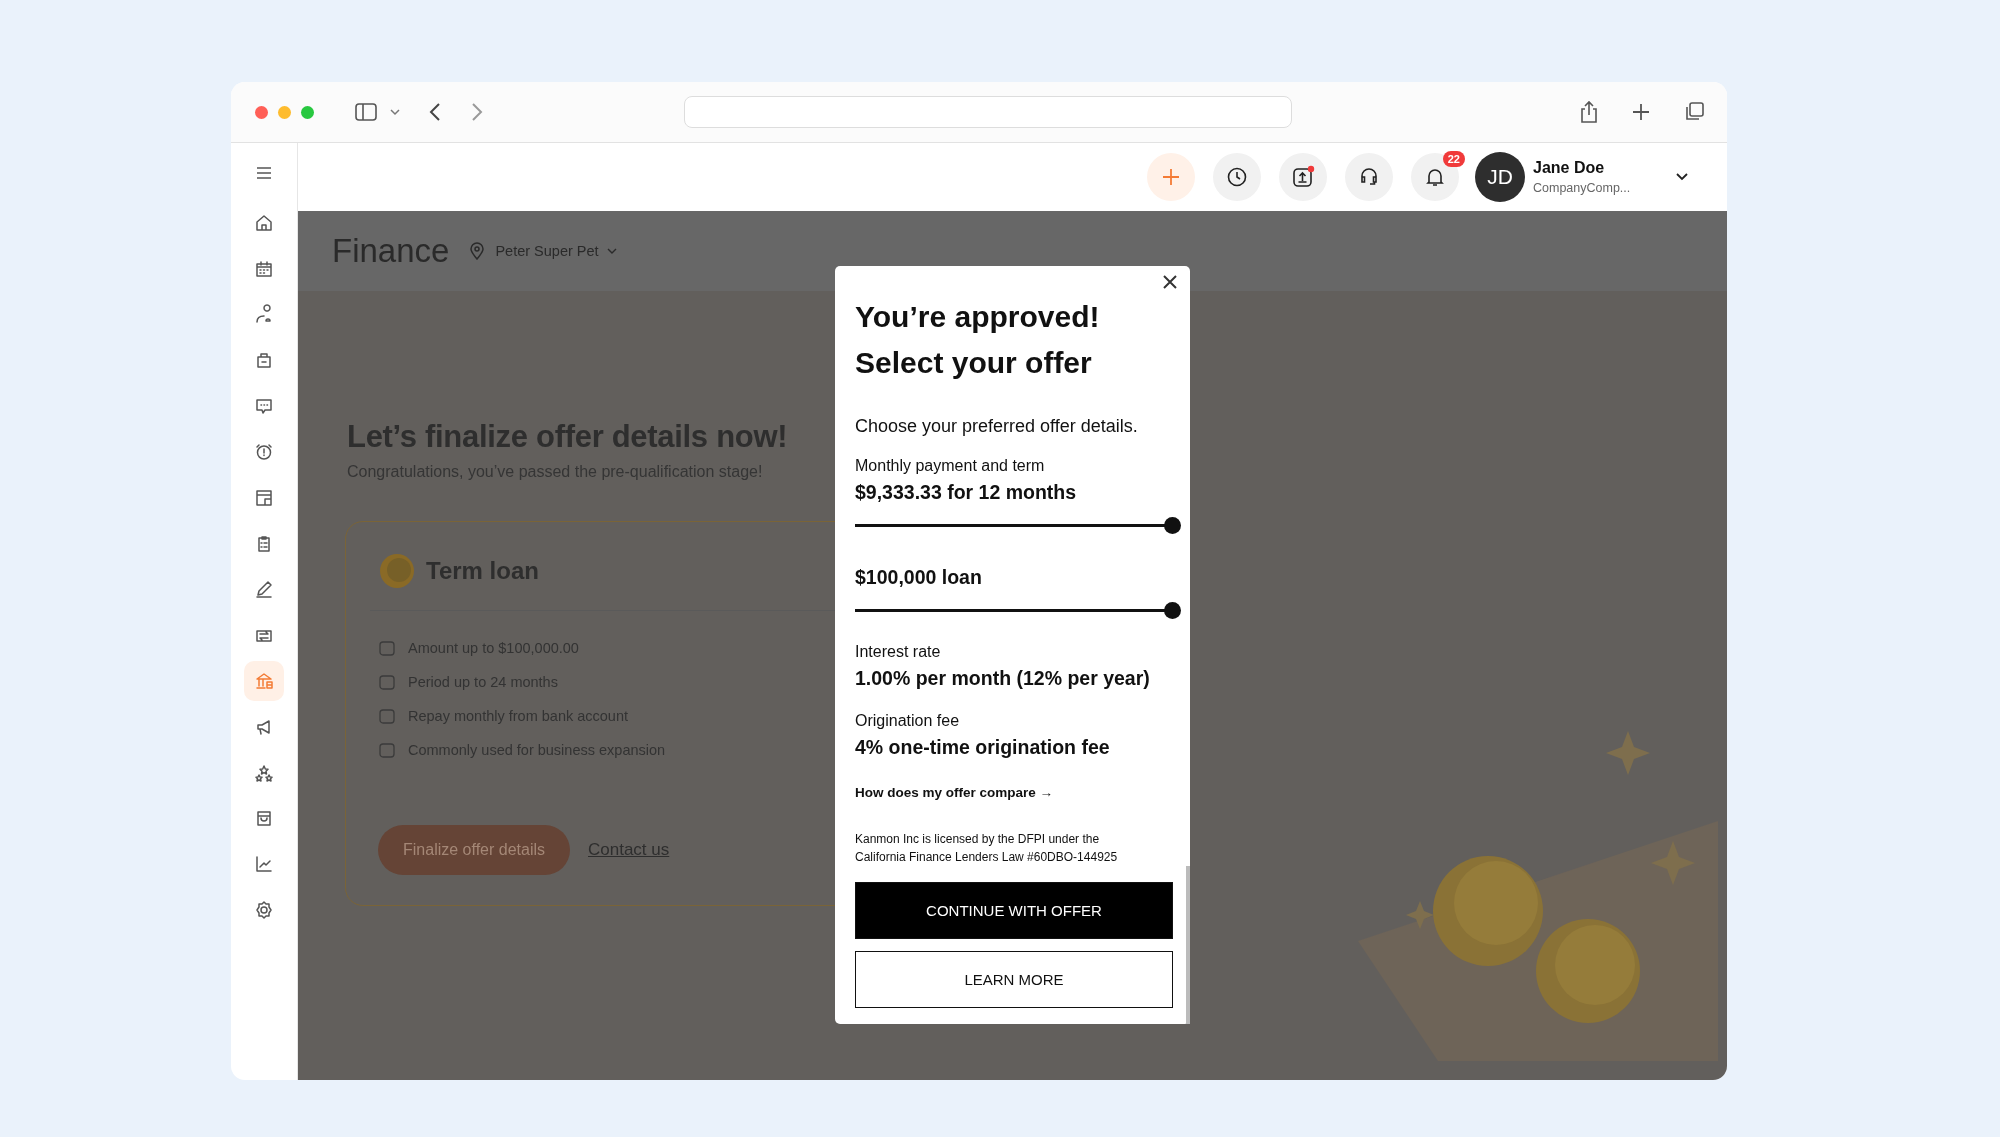 Image resolution: width=2000 pixels, height=1137 pixels. What do you see at coordinates (987, 848) in the screenshot?
I see `legal-notice: Kanmon Inc is licensed by the DFPI under the California Finance Lenders Law #60DBO-144925` at bounding box center [987, 848].